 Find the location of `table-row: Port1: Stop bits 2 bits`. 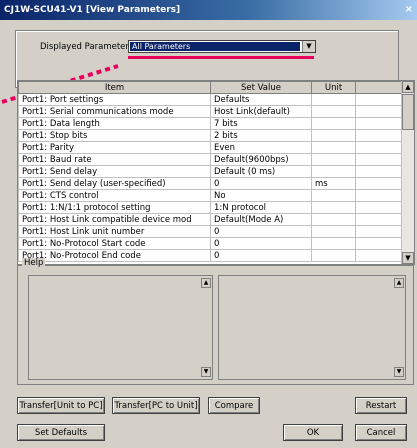

table-row: Port1: Stop bits 2 bits is located at coordinates (211, 135).